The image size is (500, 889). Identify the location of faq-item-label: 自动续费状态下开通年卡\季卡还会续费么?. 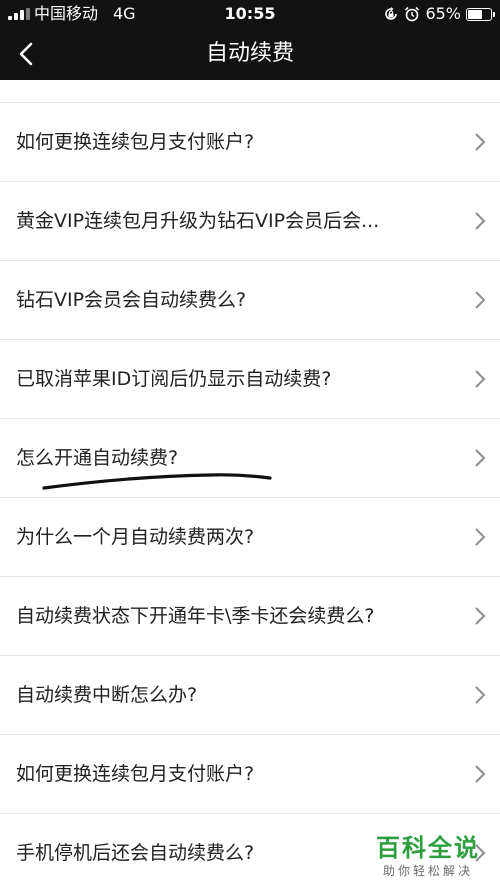
(195, 616).